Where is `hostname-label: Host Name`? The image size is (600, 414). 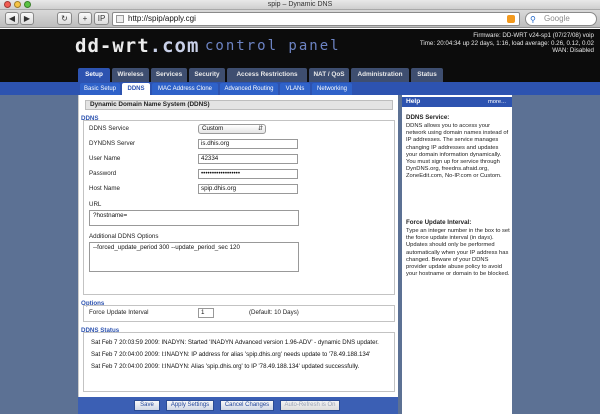
hostname-label: Host Name is located at coordinates (104, 188).